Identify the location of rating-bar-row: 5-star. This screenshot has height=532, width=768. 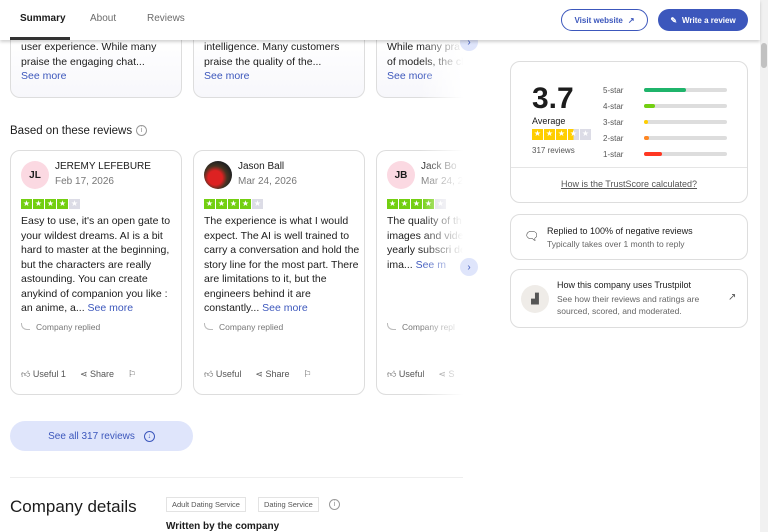
(665, 90).